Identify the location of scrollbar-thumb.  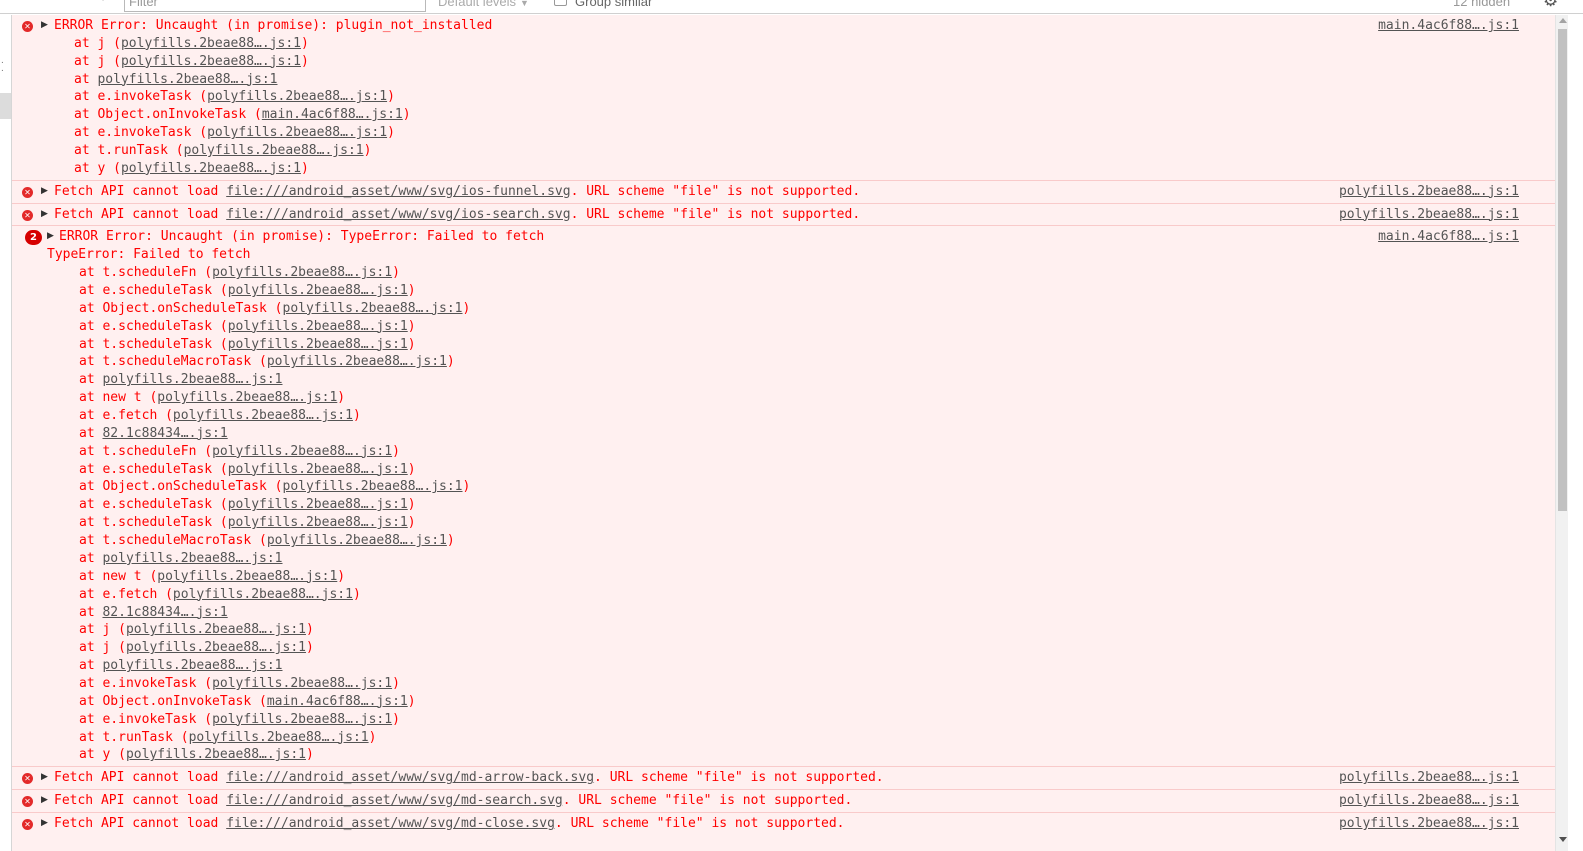
(1562, 270).